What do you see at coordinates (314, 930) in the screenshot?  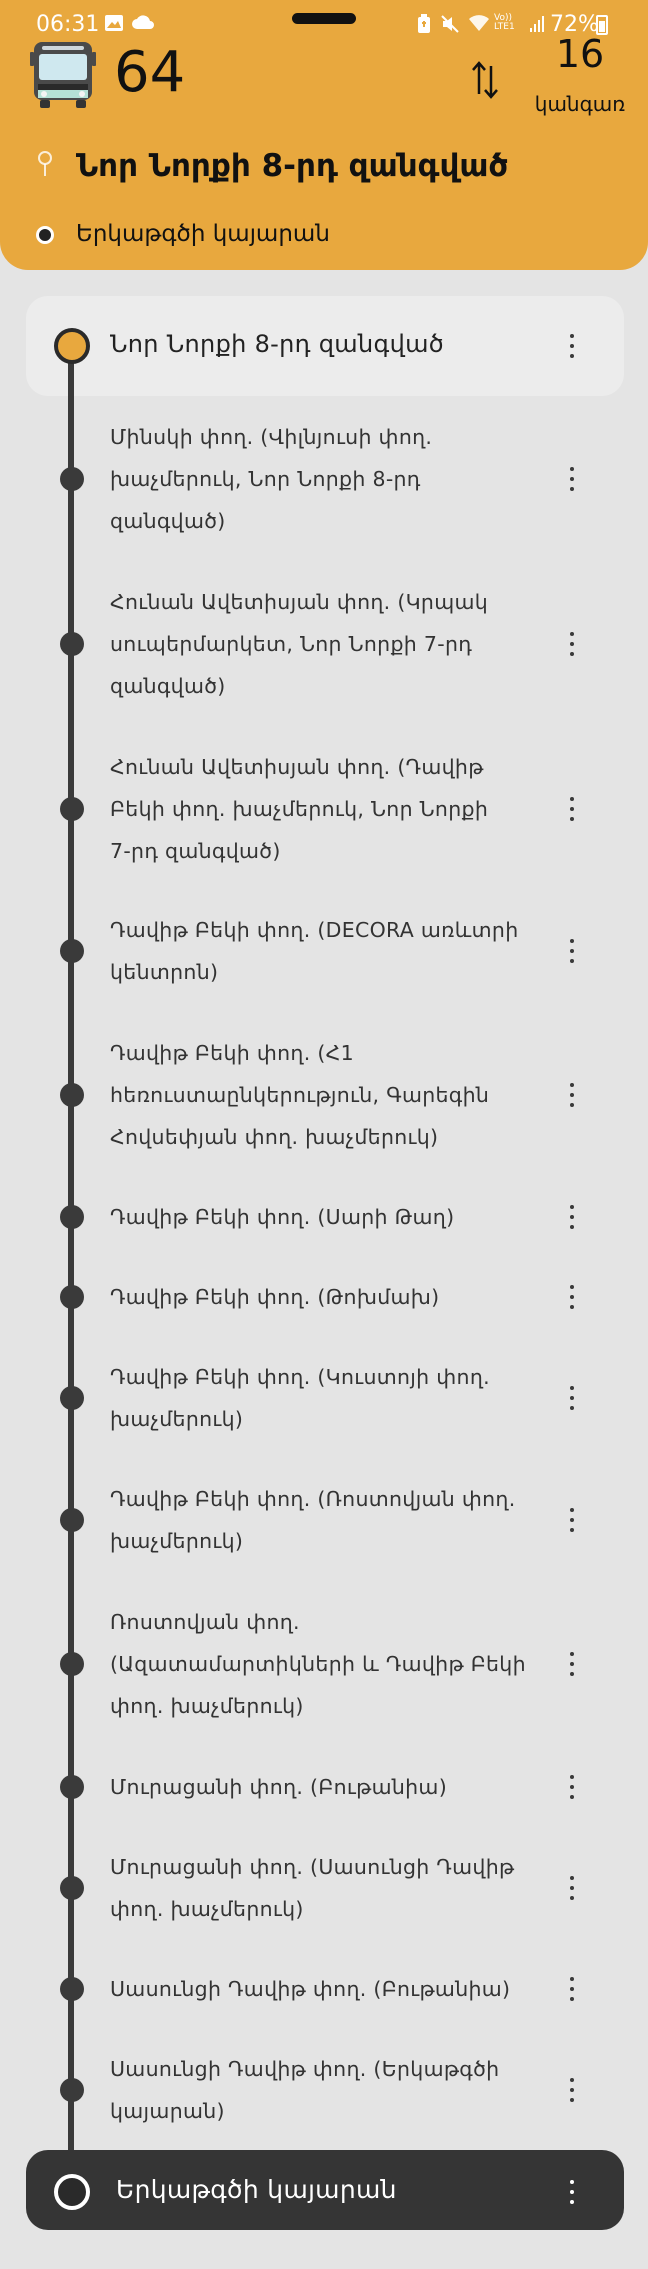 I see `stop-name-line: Դավիթ Բեկի փող. (DECORA առևտրի` at bounding box center [314, 930].